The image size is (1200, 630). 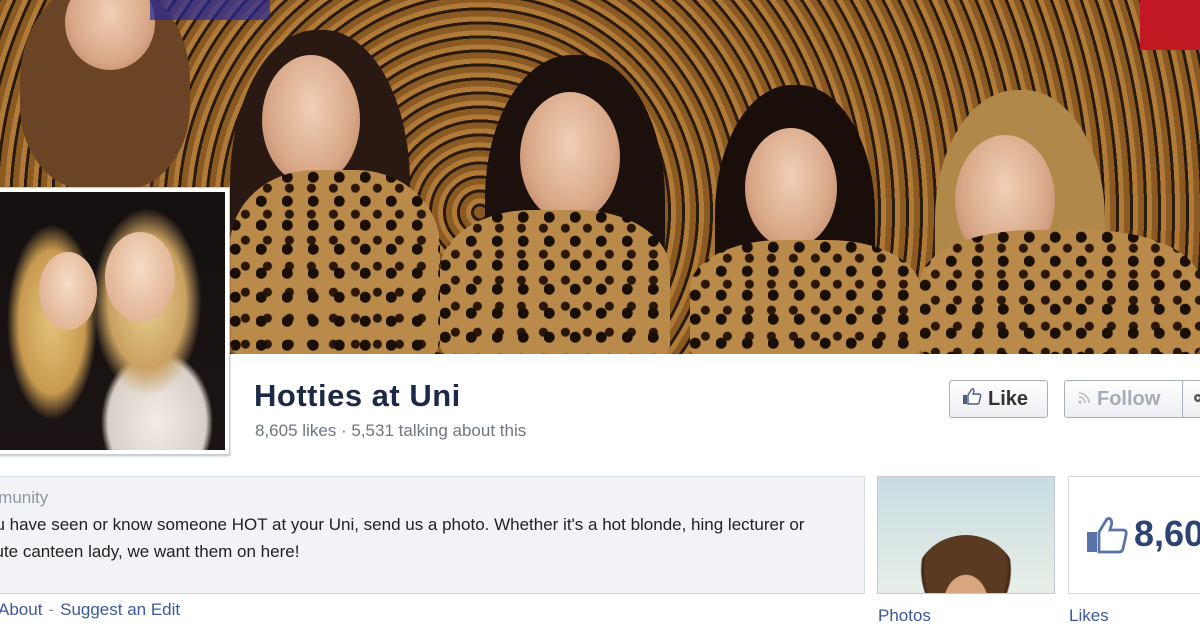 I want to click on profile-picture, so click(x=115, y=321).